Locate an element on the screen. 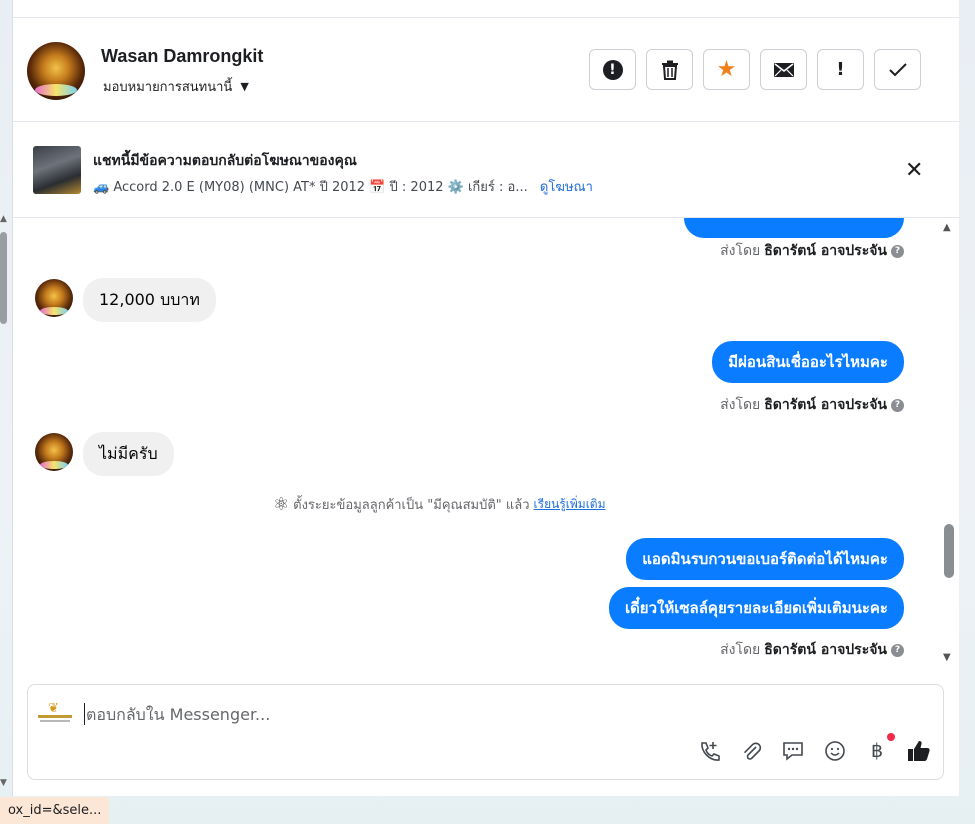 The height and width of the screenshot is (824, 975). star-icon: ★ is located at coordinates (726, 69).